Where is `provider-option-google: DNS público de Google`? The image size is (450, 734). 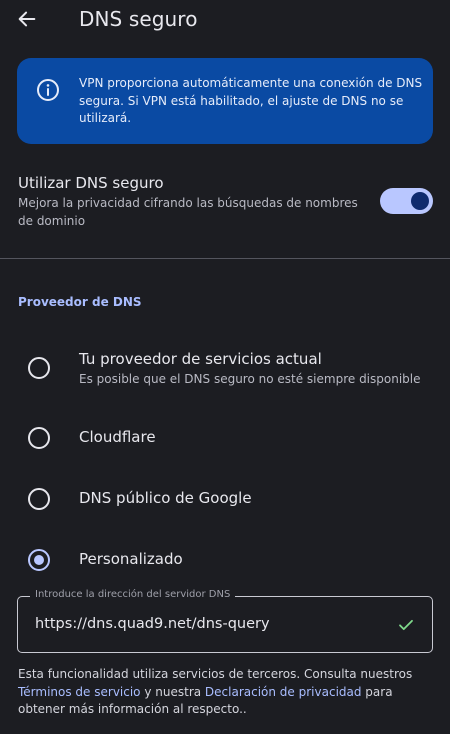 provider-option-google: DNS público de Google is located at coordinates (225, 499).